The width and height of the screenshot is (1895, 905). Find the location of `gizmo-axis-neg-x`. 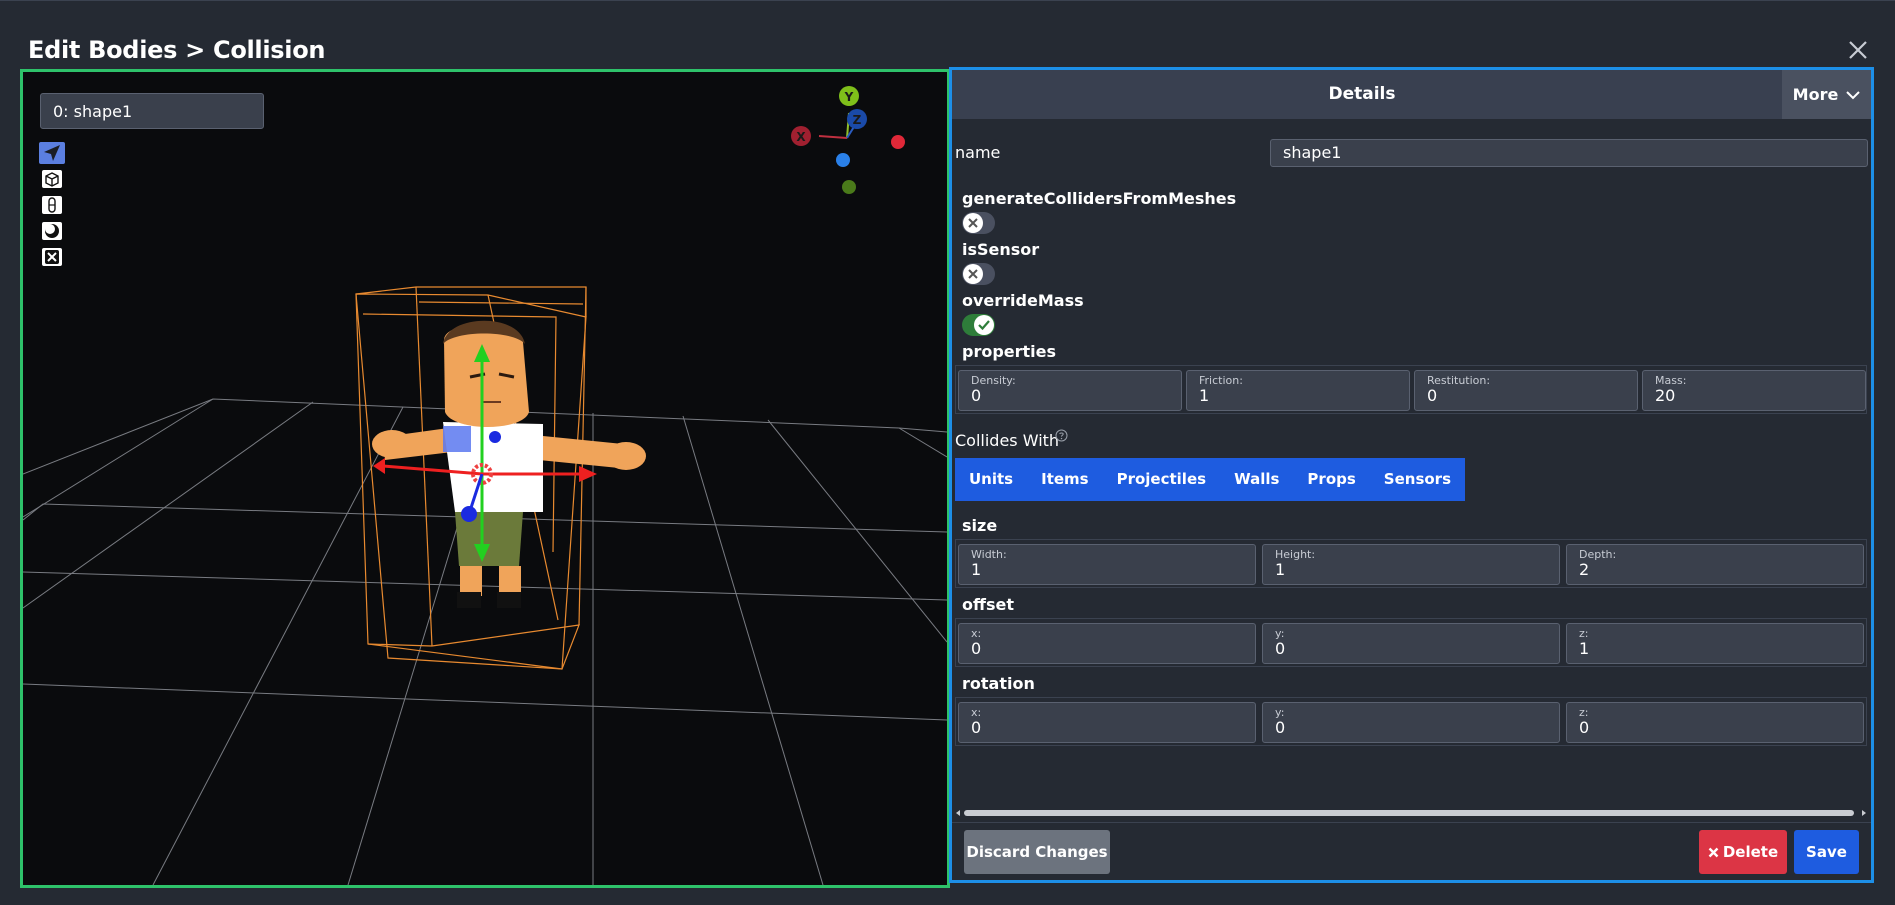

gizmo-axis-neg-x is located at coordinates (898, 142).